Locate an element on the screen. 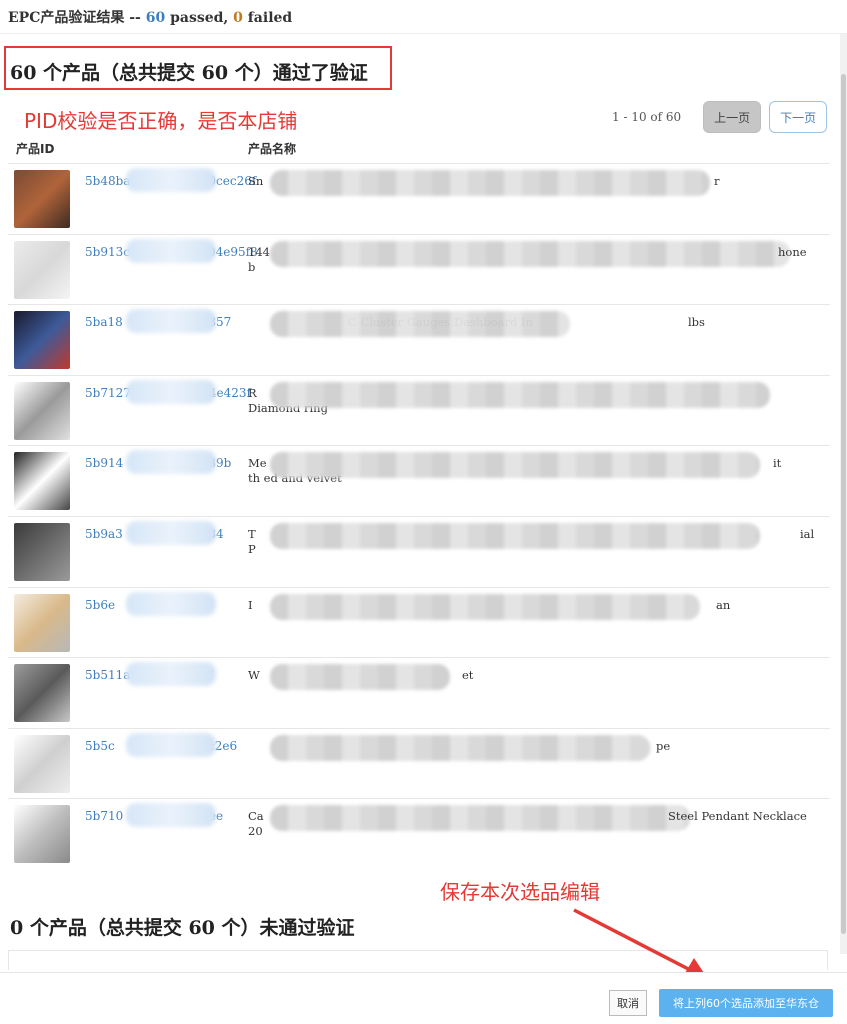 Image resolution: width=847 pixels, height=1024 pixels. result-header: EPC产品验证结果 -- 60 passed, 0 failed is located at coordinates (423, 17).